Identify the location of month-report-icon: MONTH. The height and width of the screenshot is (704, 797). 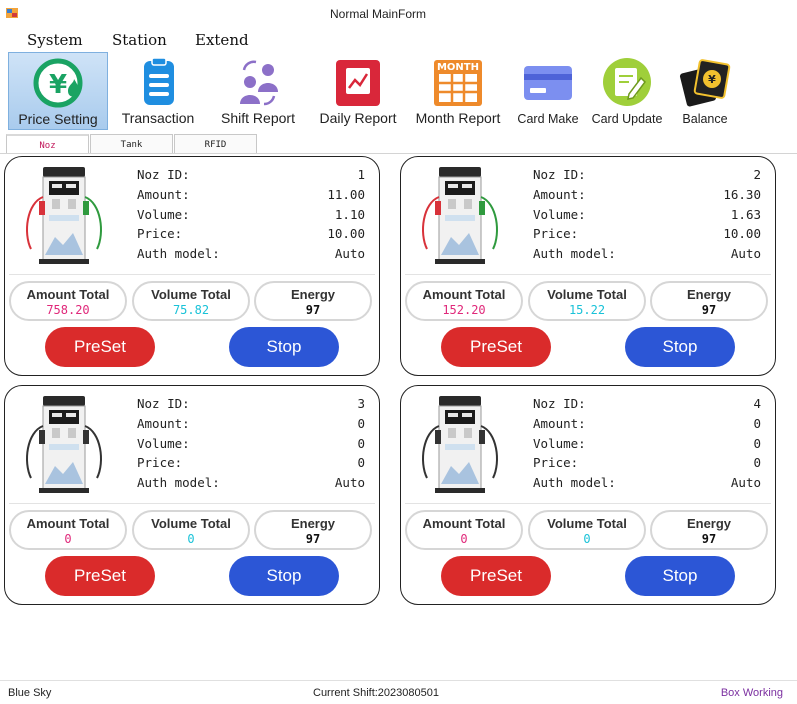
(458, 83).